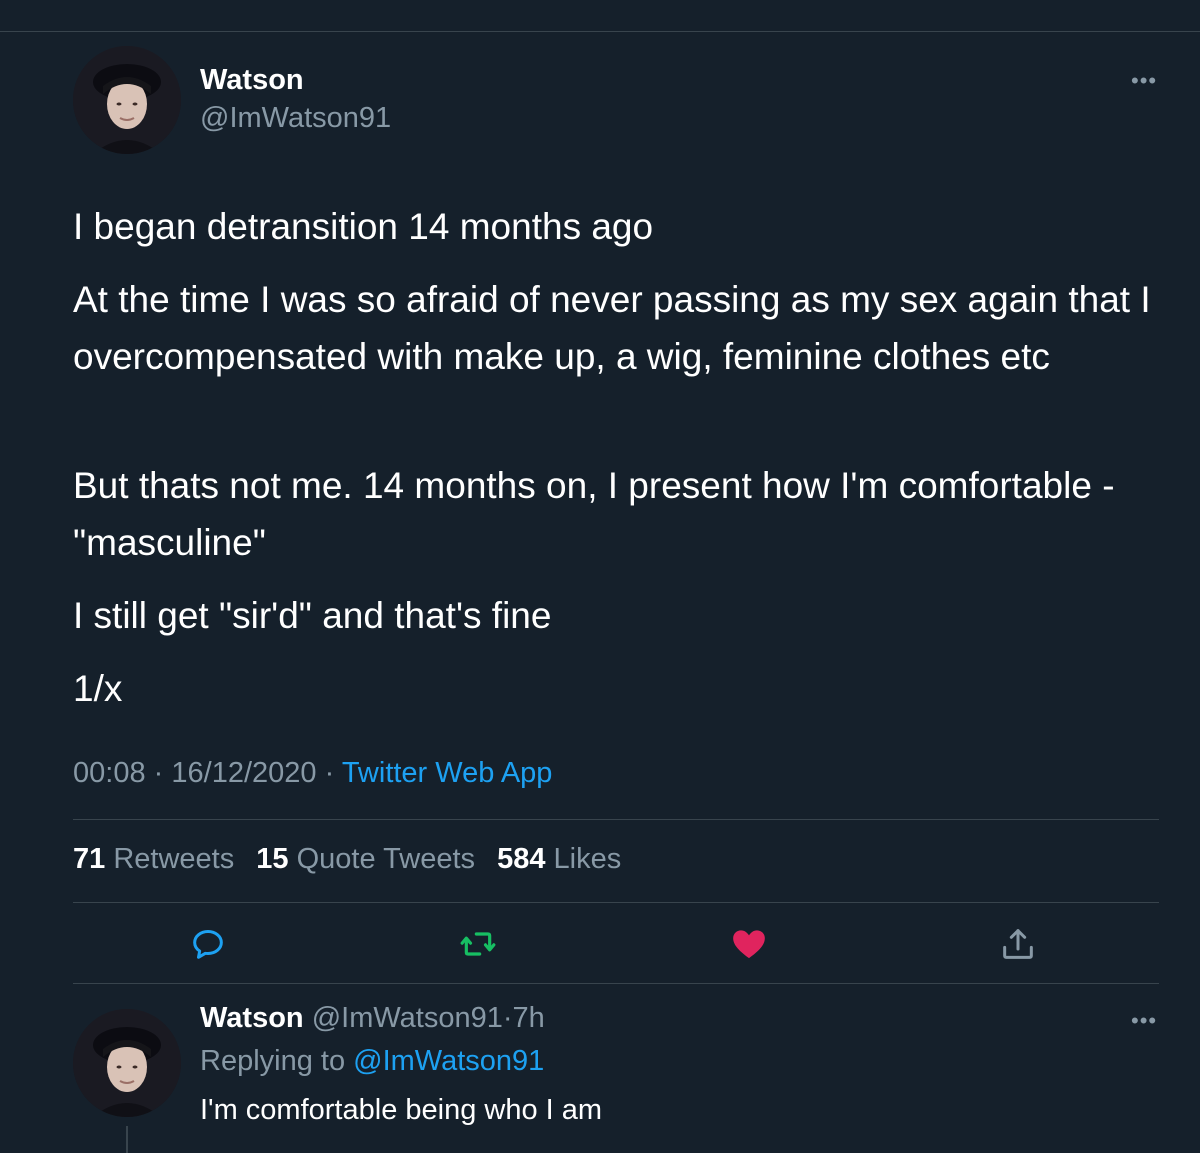  I want to click on quotes-label: Quote Tweets, so click(386, 859).